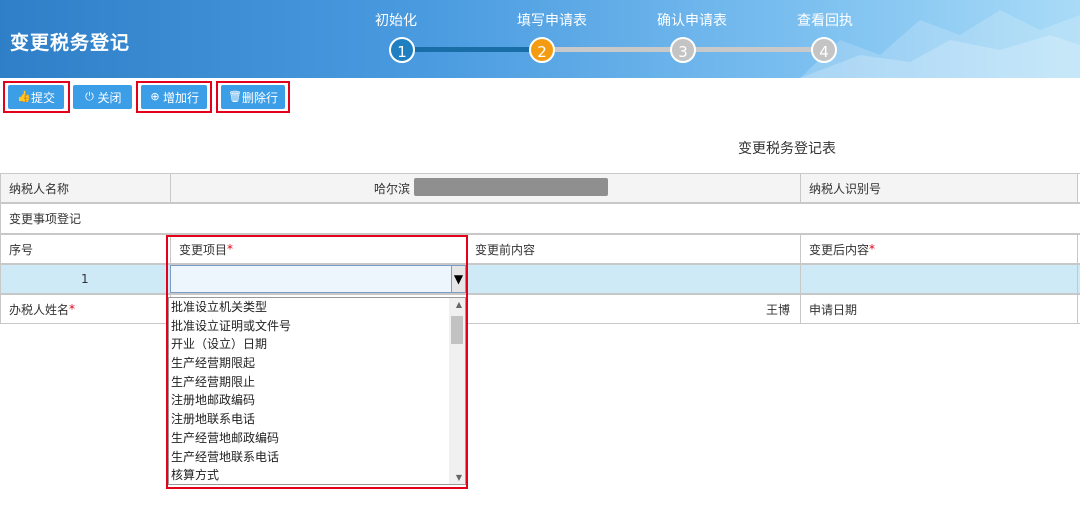 The width and height of the screenshot is (1080, 521). I want to click on taxpayer-name-label-cell: 纳税人名称, so click(85, 188).